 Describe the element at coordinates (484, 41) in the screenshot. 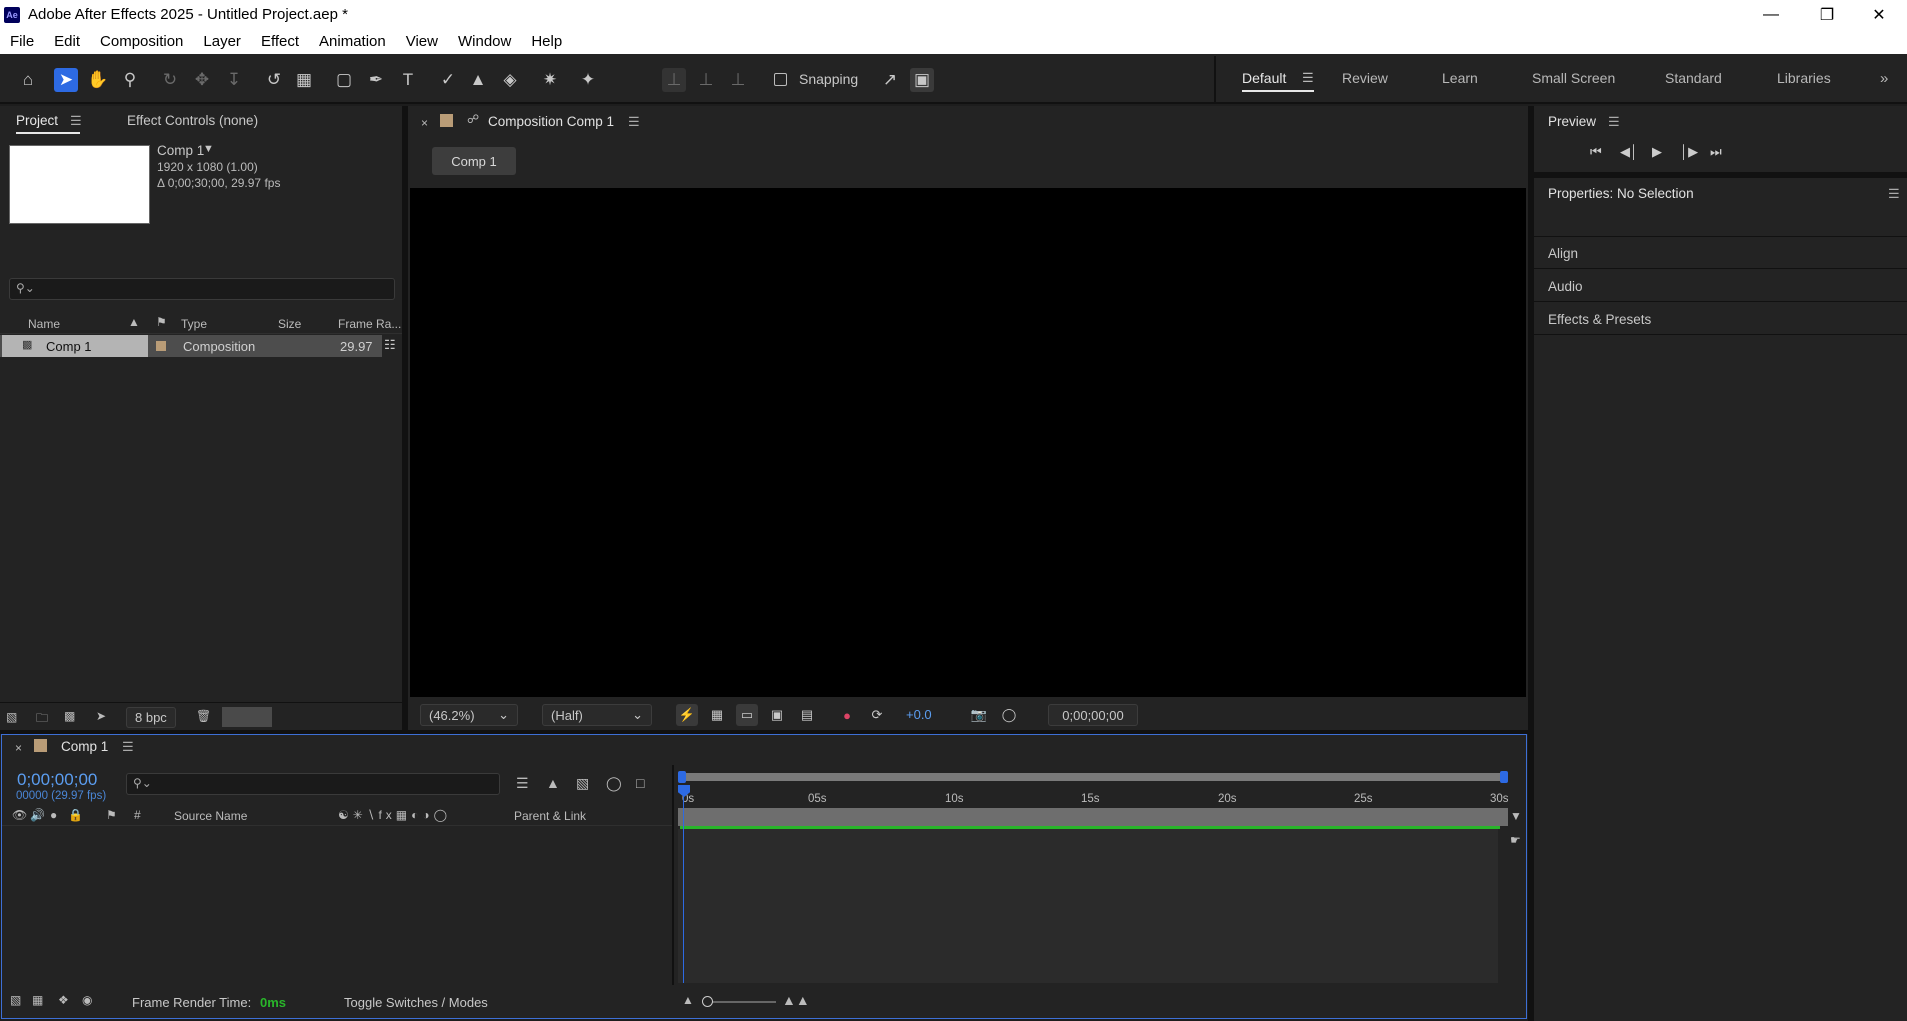

I see `menu-window: Window` at that location.